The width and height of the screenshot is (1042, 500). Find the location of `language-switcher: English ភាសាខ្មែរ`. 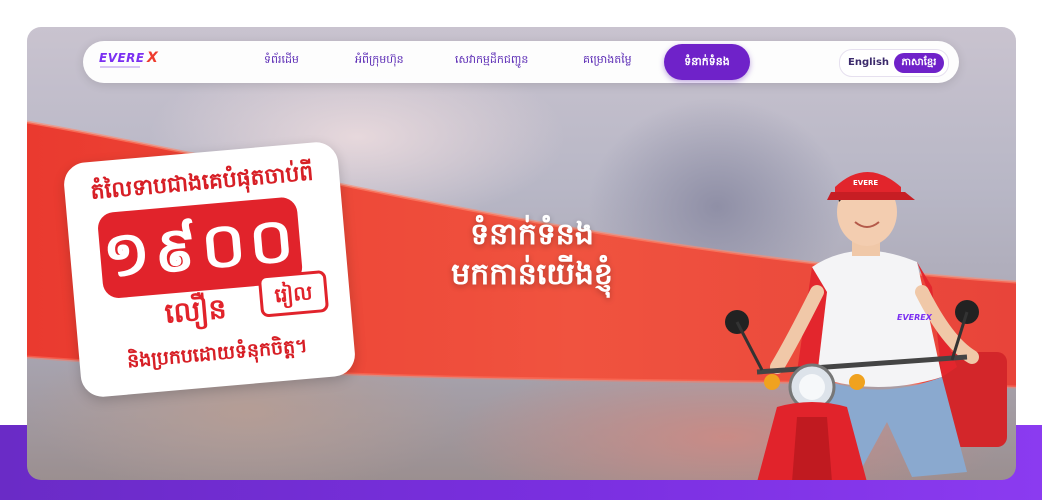

language-switcher: English ភាសាខ្មែរ is located at coordinates (894, 63).